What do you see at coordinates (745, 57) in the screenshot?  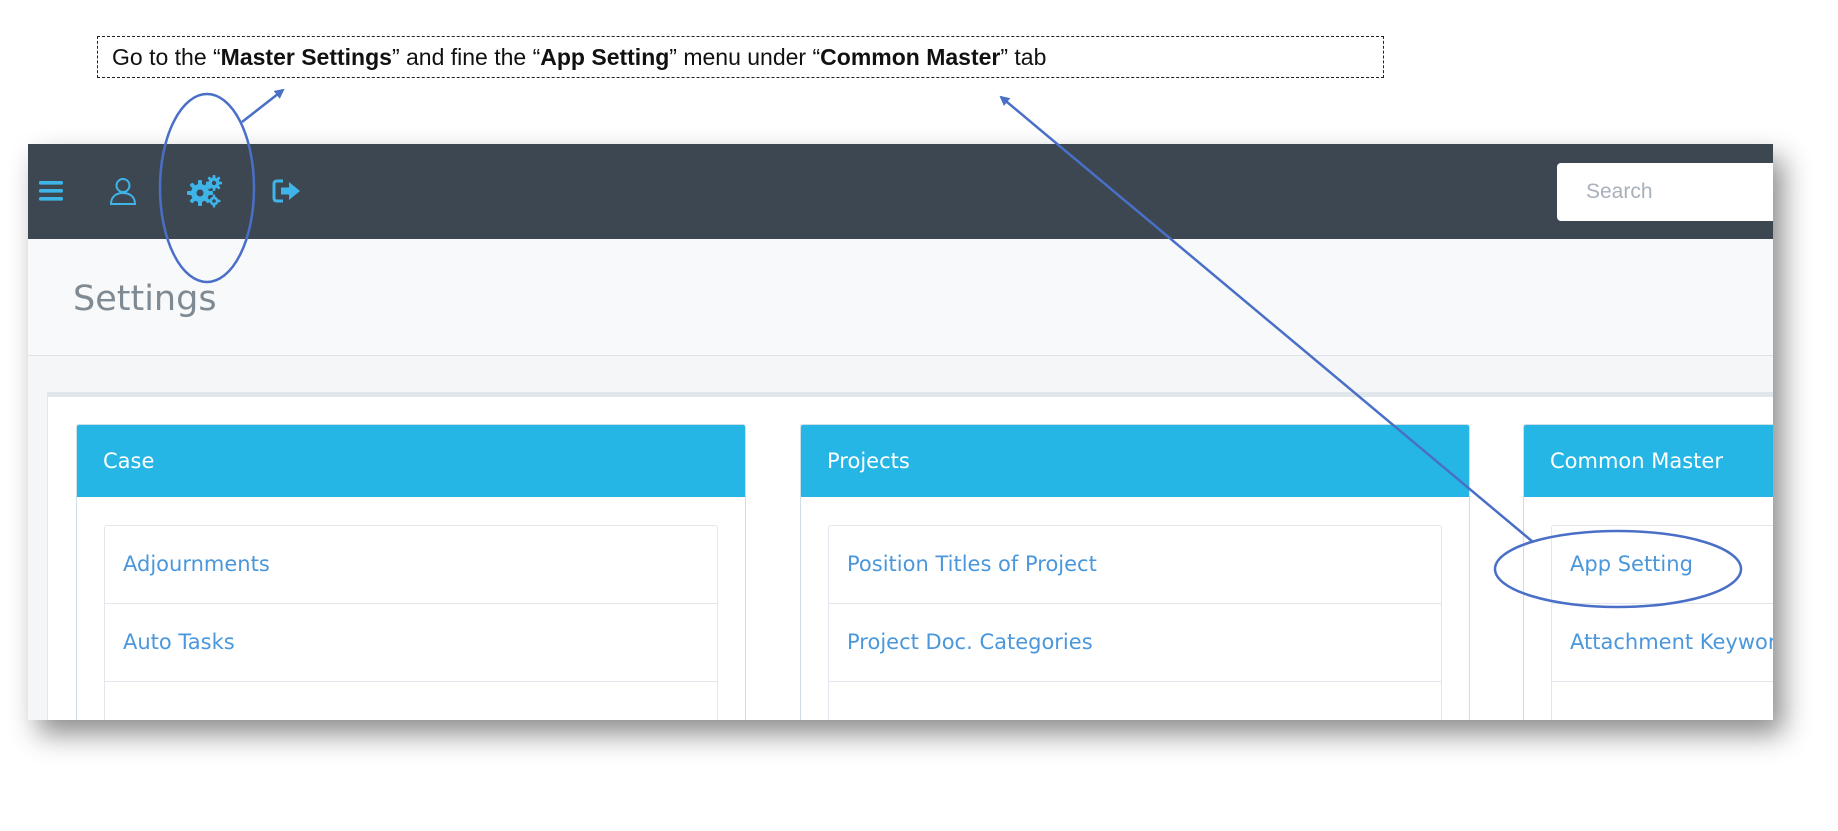 I see `callout-text: ” menu under “` at bounding box center [745, 57].